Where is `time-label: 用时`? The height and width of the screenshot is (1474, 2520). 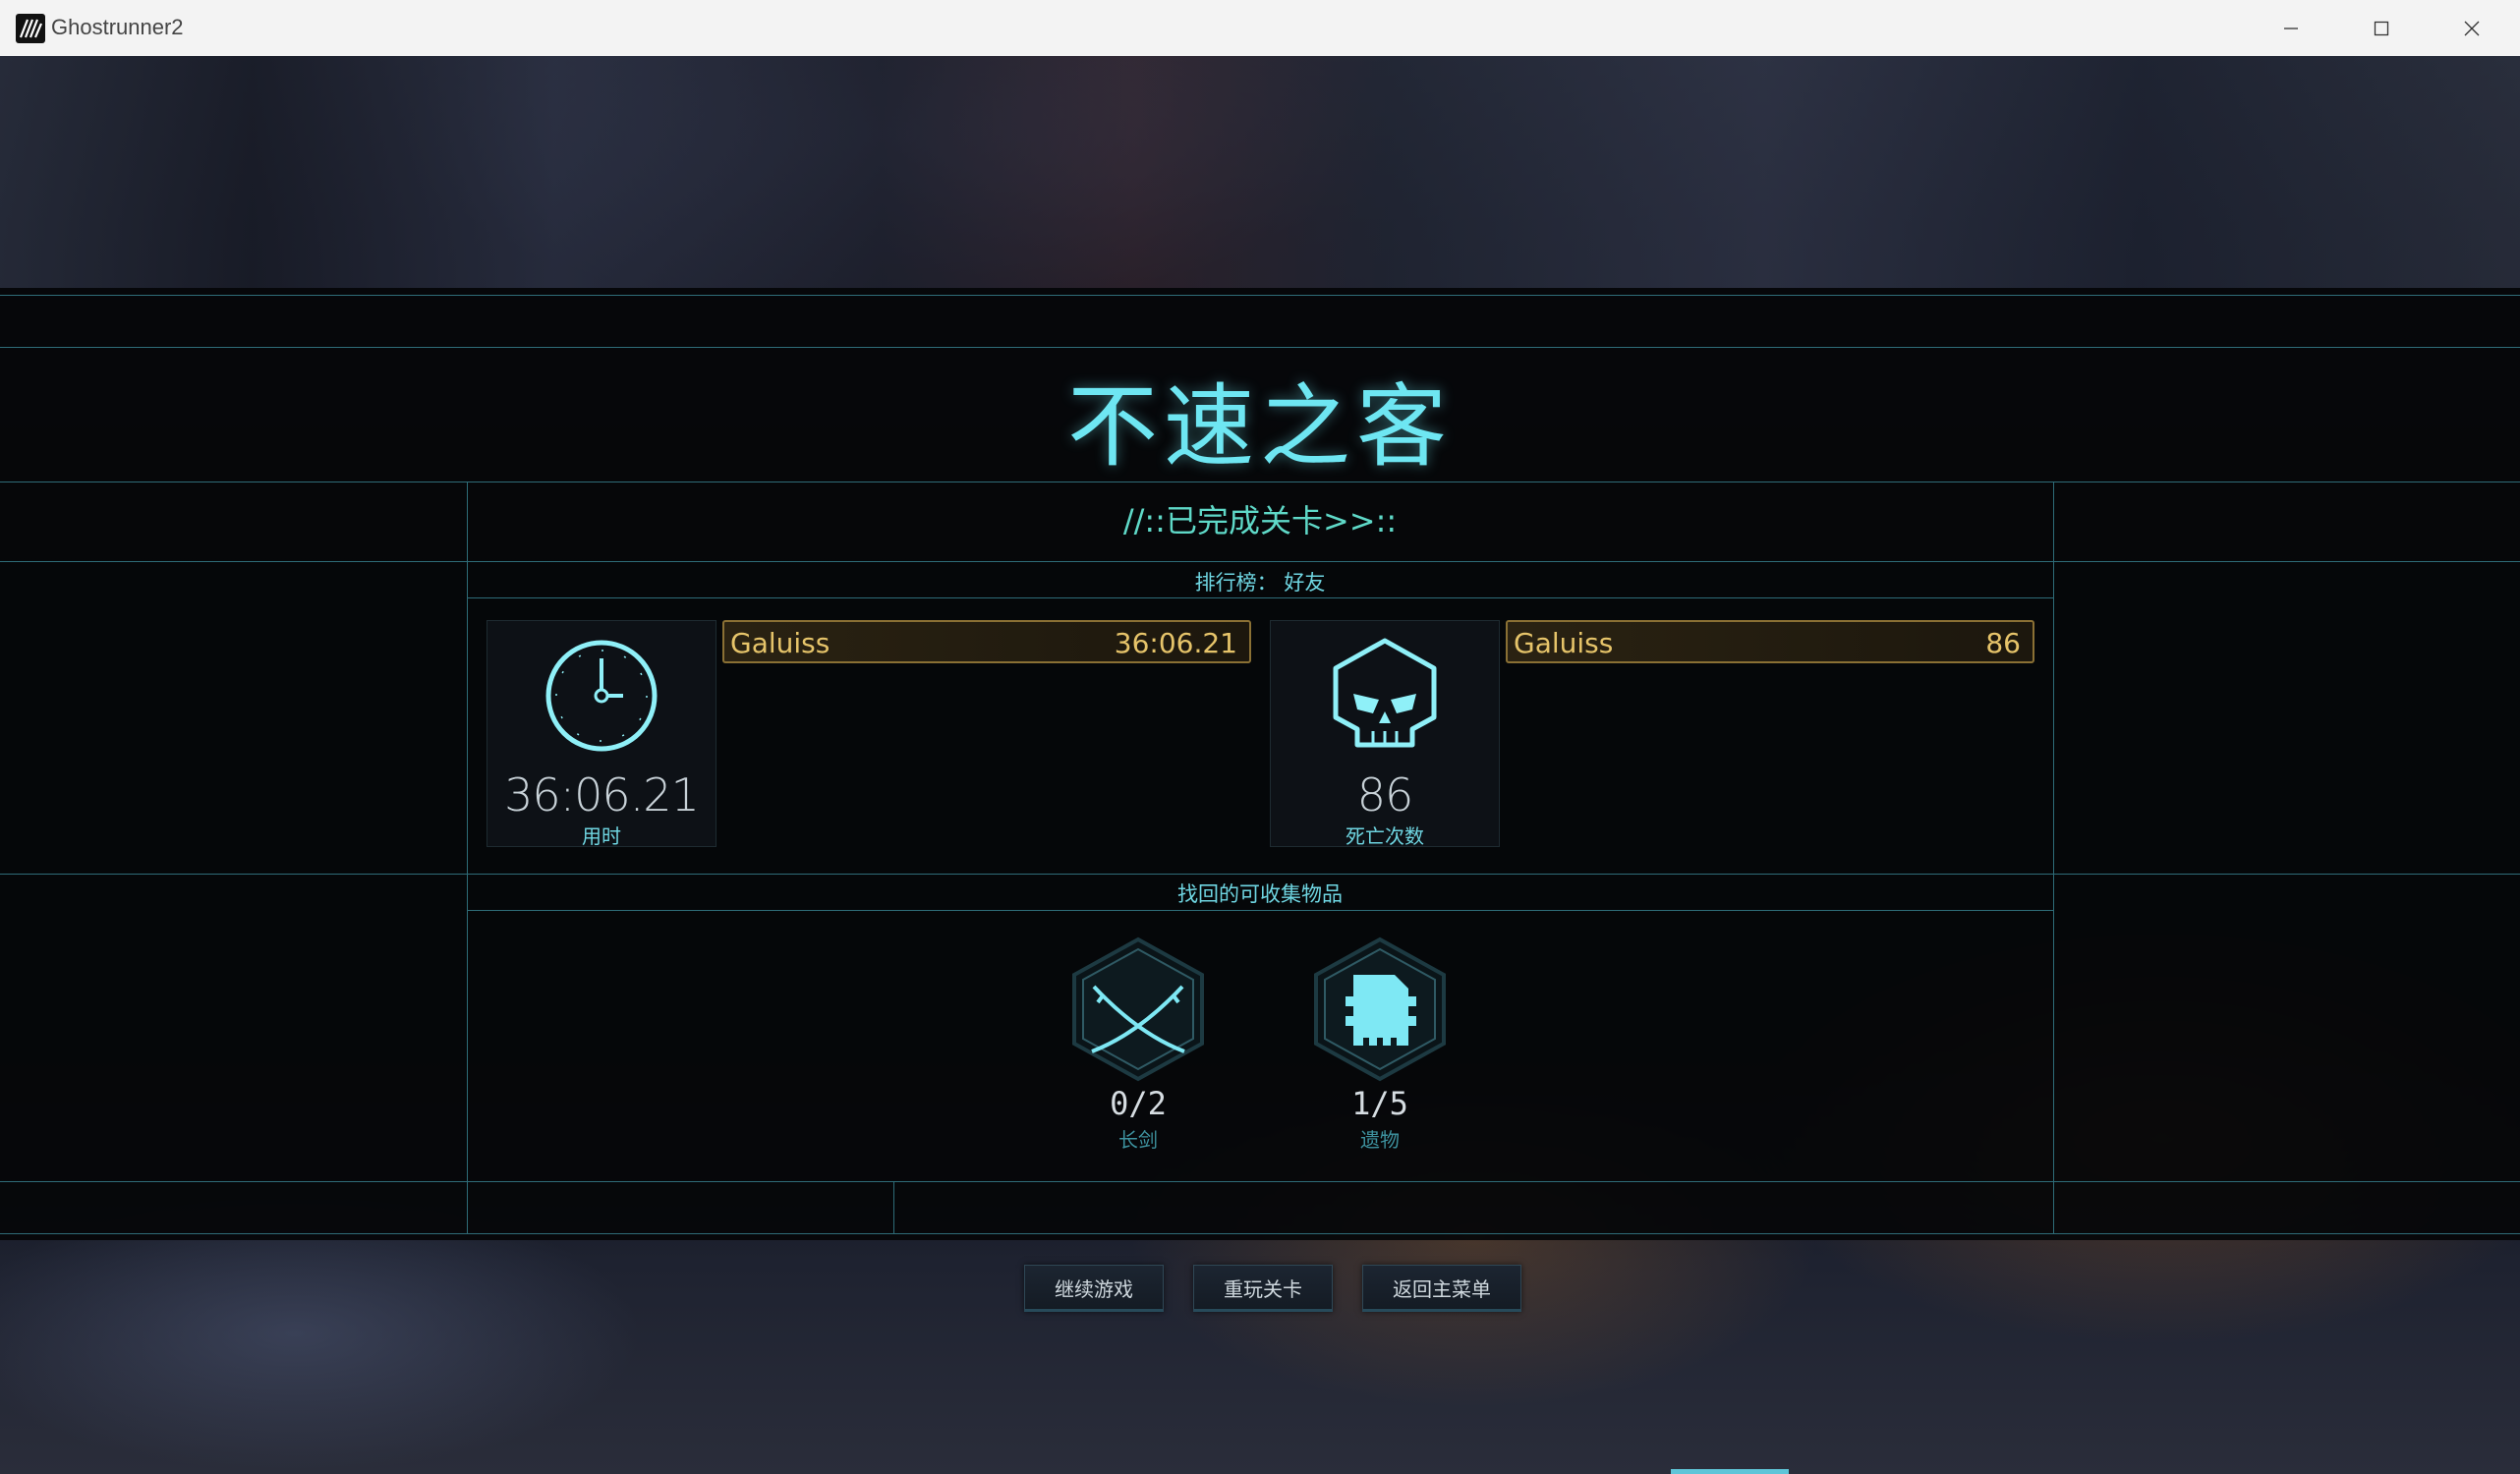 time-label: 用时 is located at coordinates (601, 836).